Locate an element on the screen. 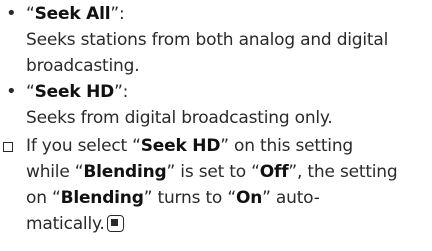 Image resolution: width=432 pixels, height=251 pixels. note-text: ” is set to “ is located at coordinates (213, 172).